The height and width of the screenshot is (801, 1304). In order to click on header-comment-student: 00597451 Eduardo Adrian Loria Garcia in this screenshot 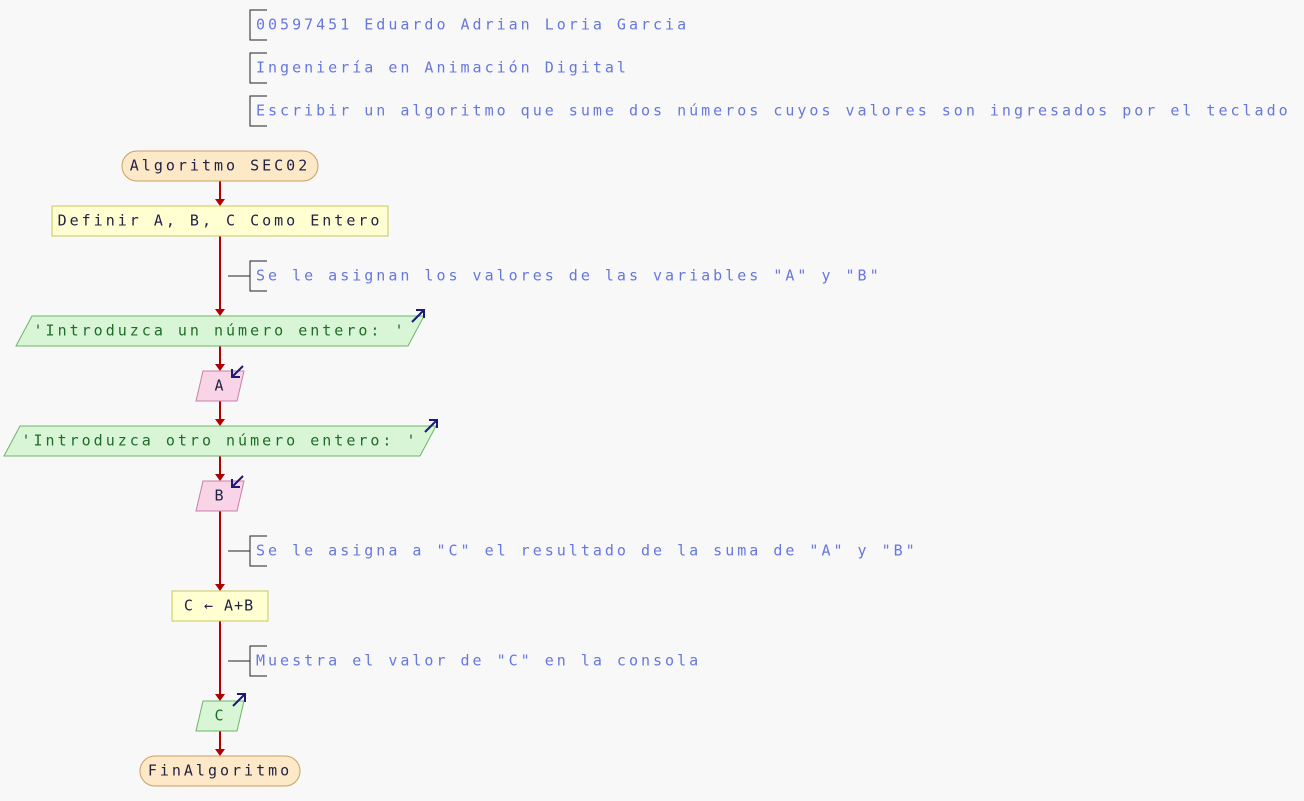, I will do `click(469, 25)`.